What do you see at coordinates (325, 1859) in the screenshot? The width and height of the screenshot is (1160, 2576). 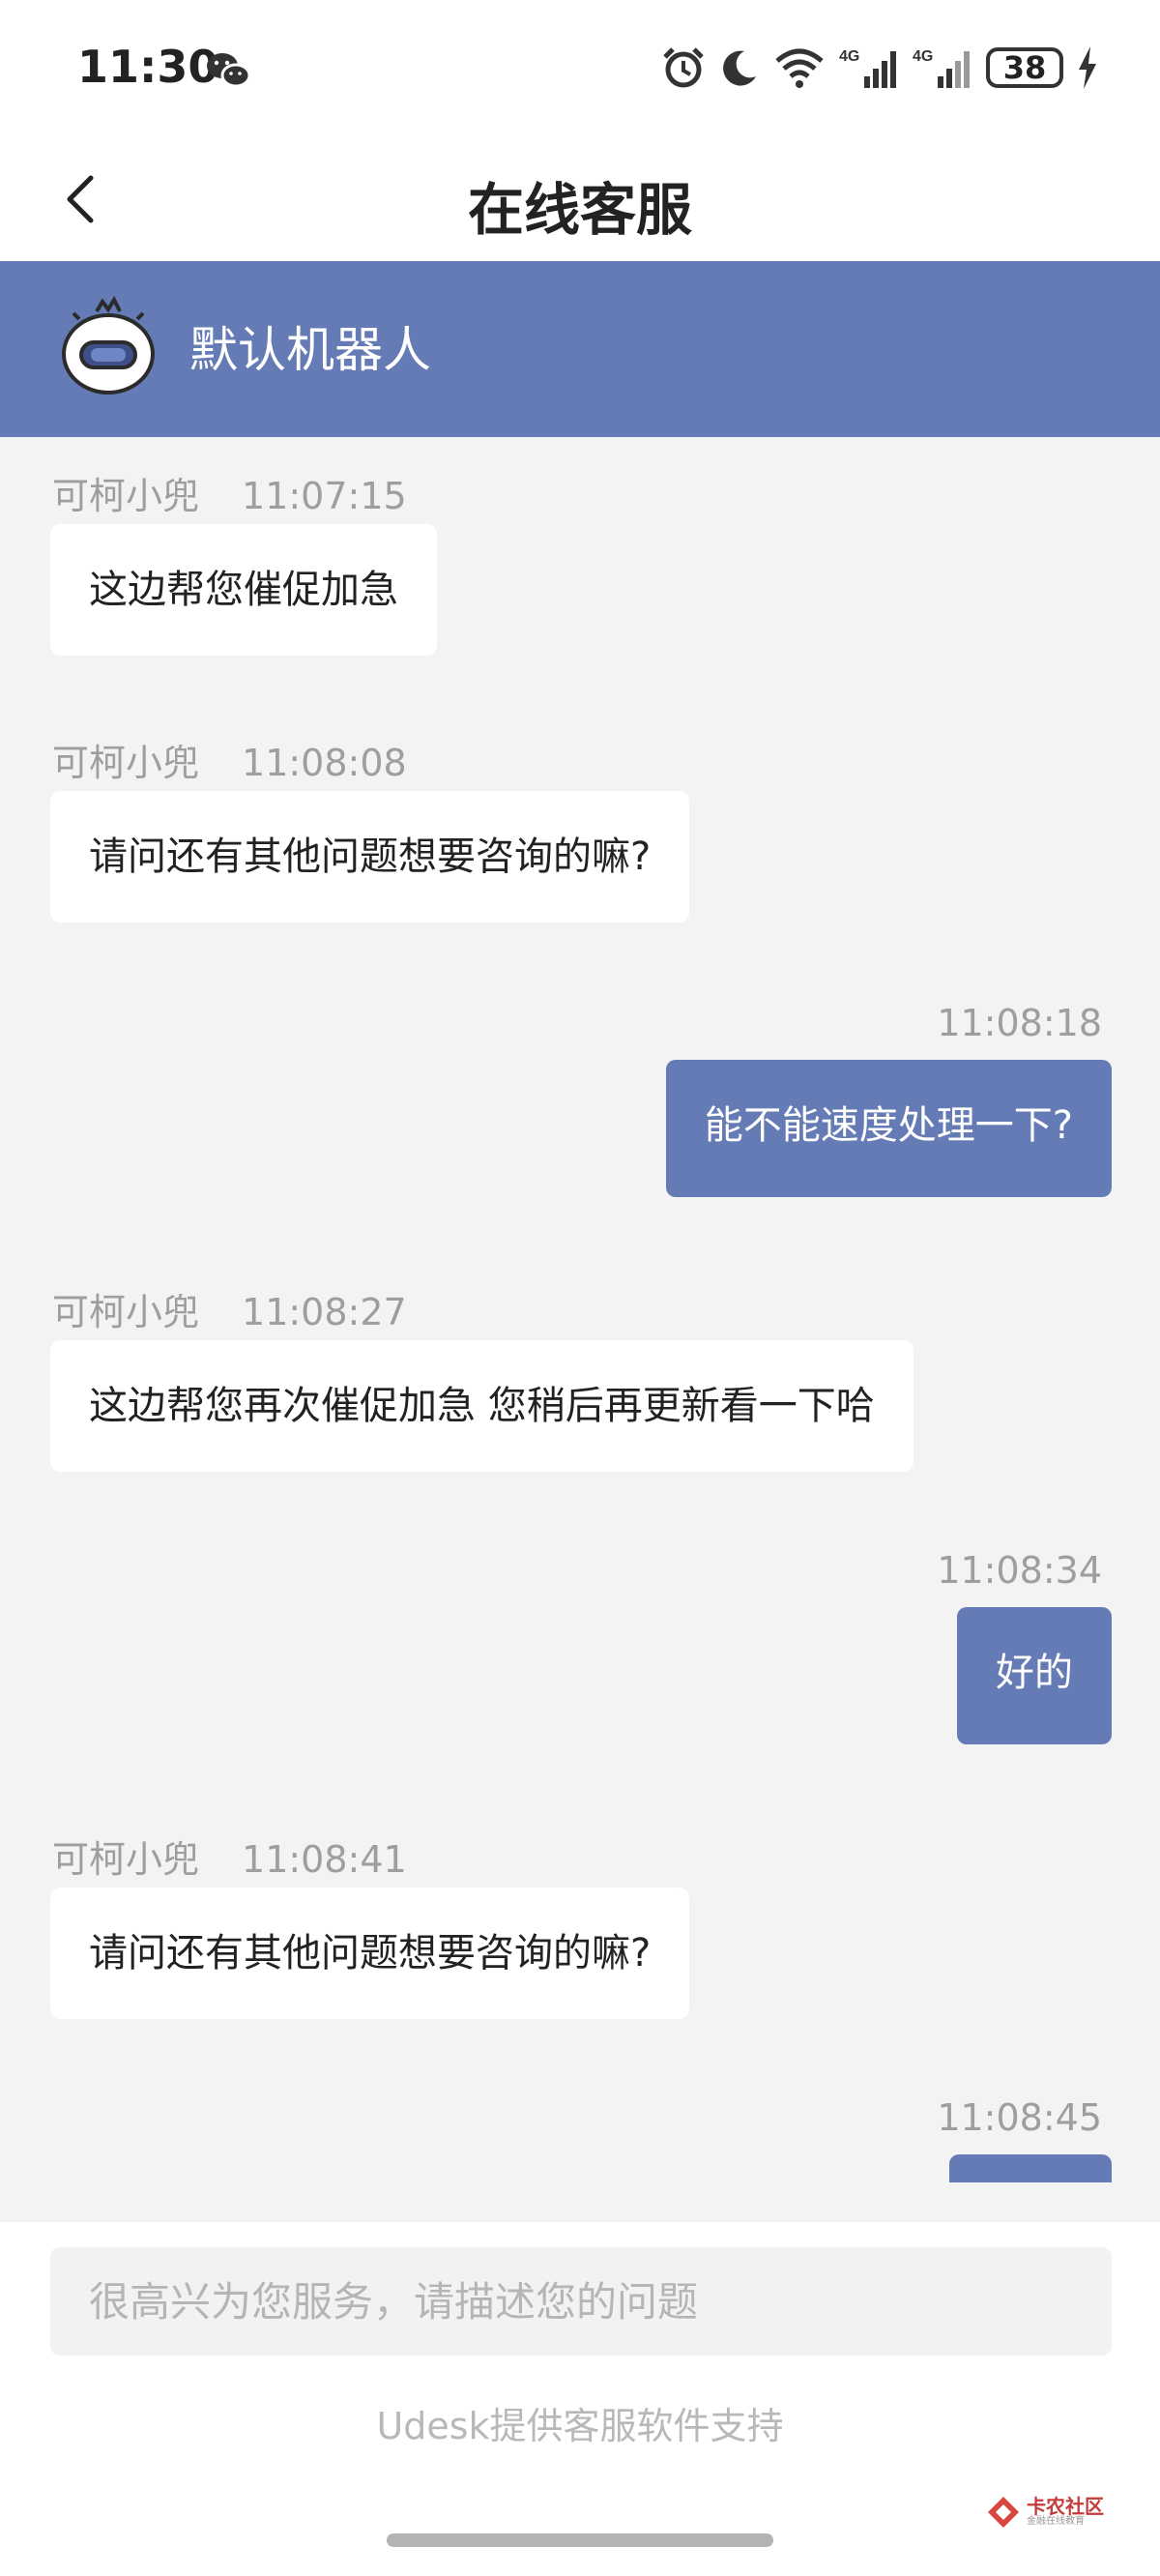 I see `message-time: 11:08:41` at bounding box center [325, 1859].